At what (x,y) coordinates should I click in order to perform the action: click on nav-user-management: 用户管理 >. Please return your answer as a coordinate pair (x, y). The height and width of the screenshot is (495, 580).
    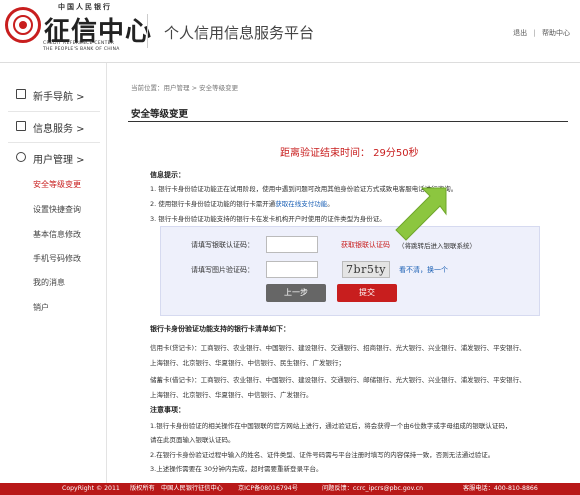
    Looking at the image, I should click on (53, 158).